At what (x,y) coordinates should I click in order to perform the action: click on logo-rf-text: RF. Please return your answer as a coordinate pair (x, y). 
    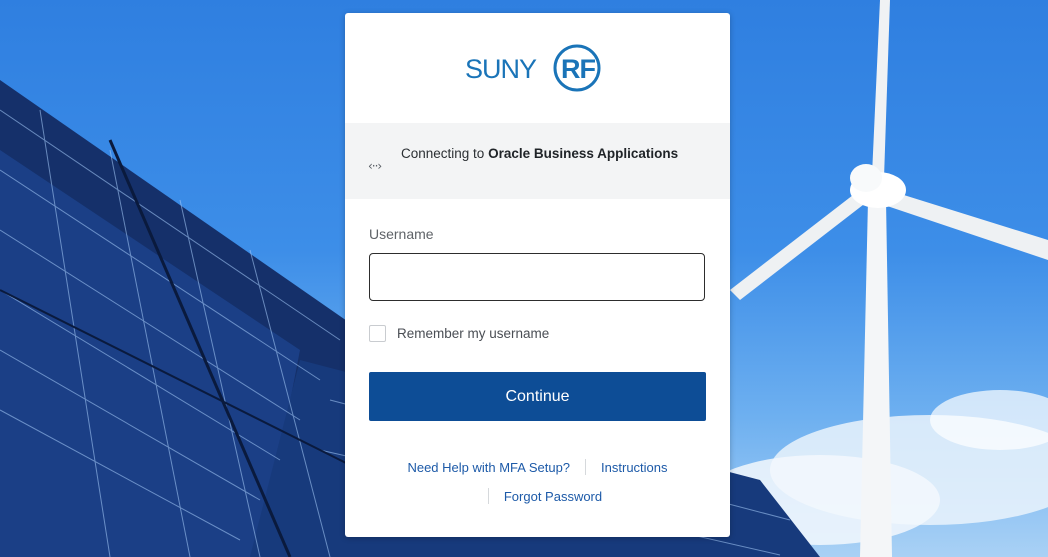
    Looking at the image, I should click on (578, 69).